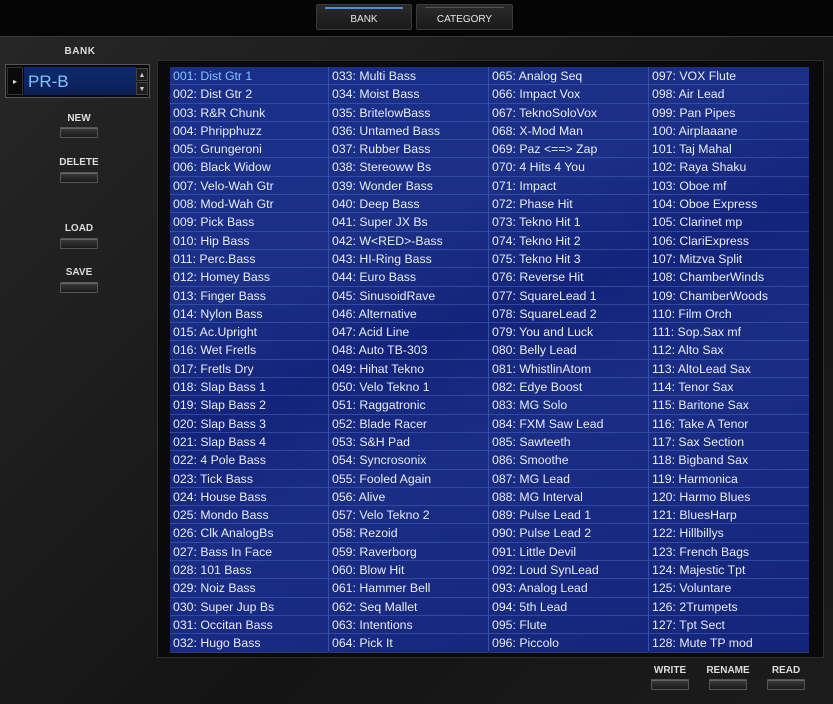 The height and width of the screenshot is (704, 833). Describe the element at coordinates (729, 204) in the screenshot. I see `patch-item: 104: Oboe Express` at that location.